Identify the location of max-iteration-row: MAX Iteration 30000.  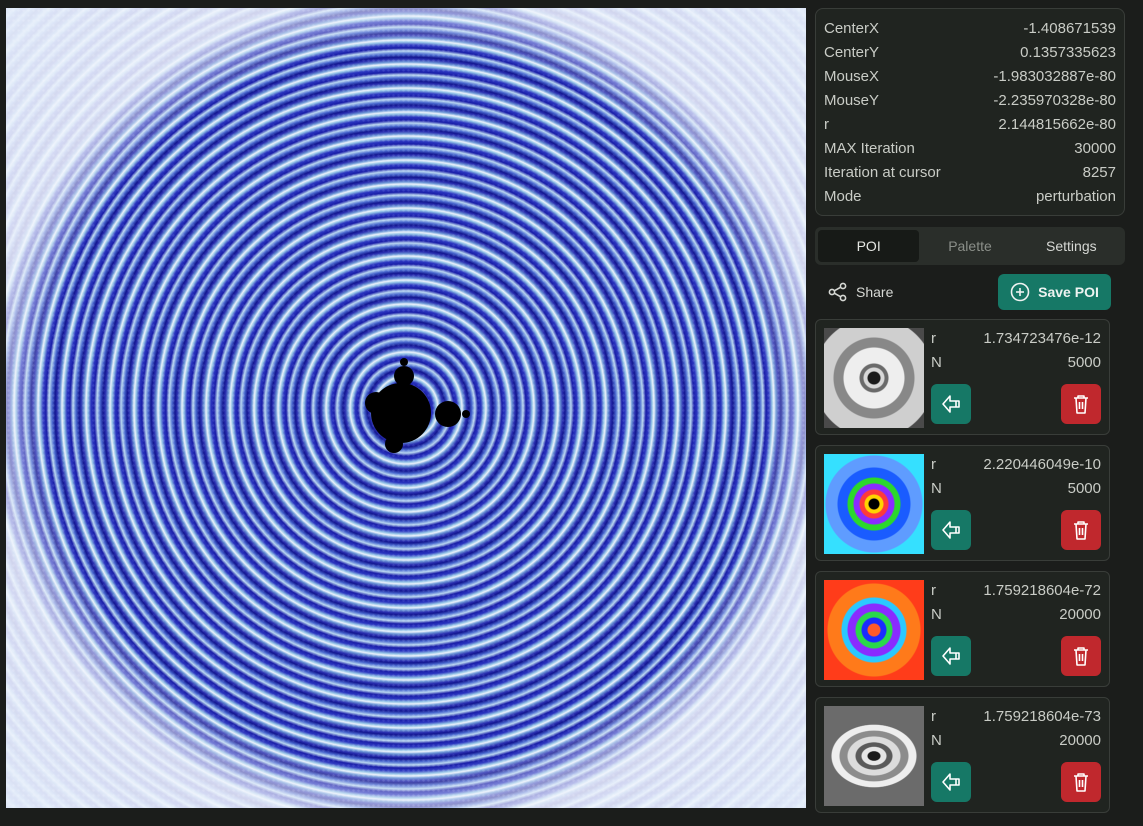
(970, 149).